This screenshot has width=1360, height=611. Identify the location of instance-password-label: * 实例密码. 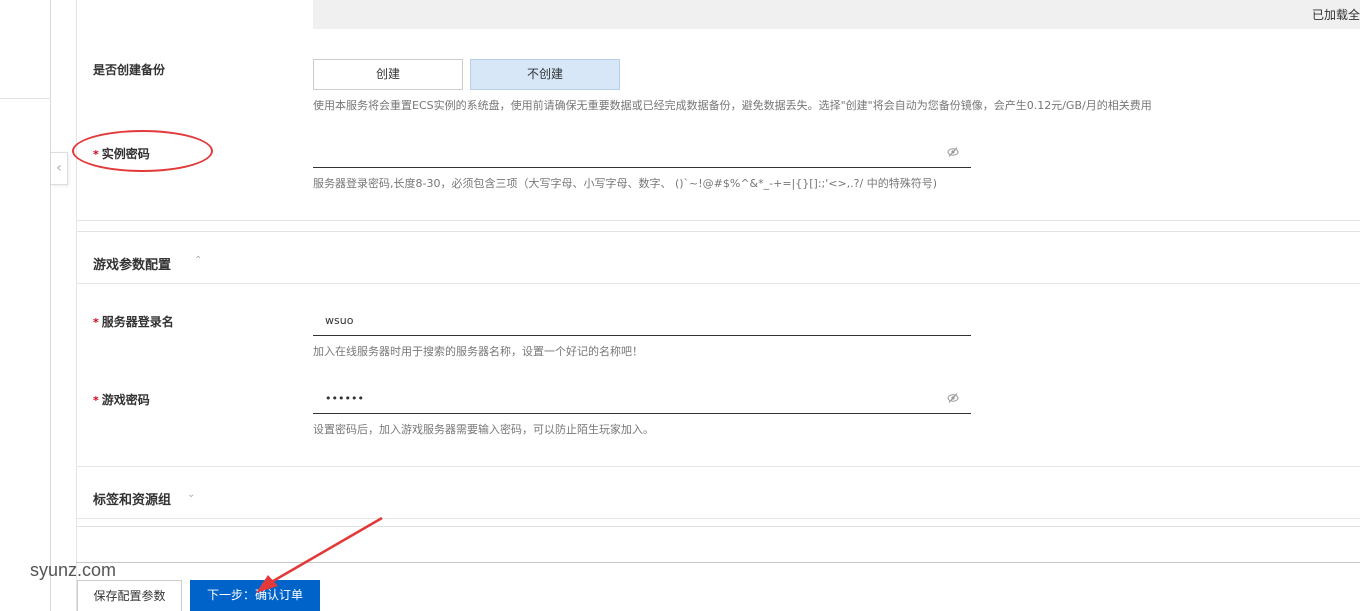
(121, 153).